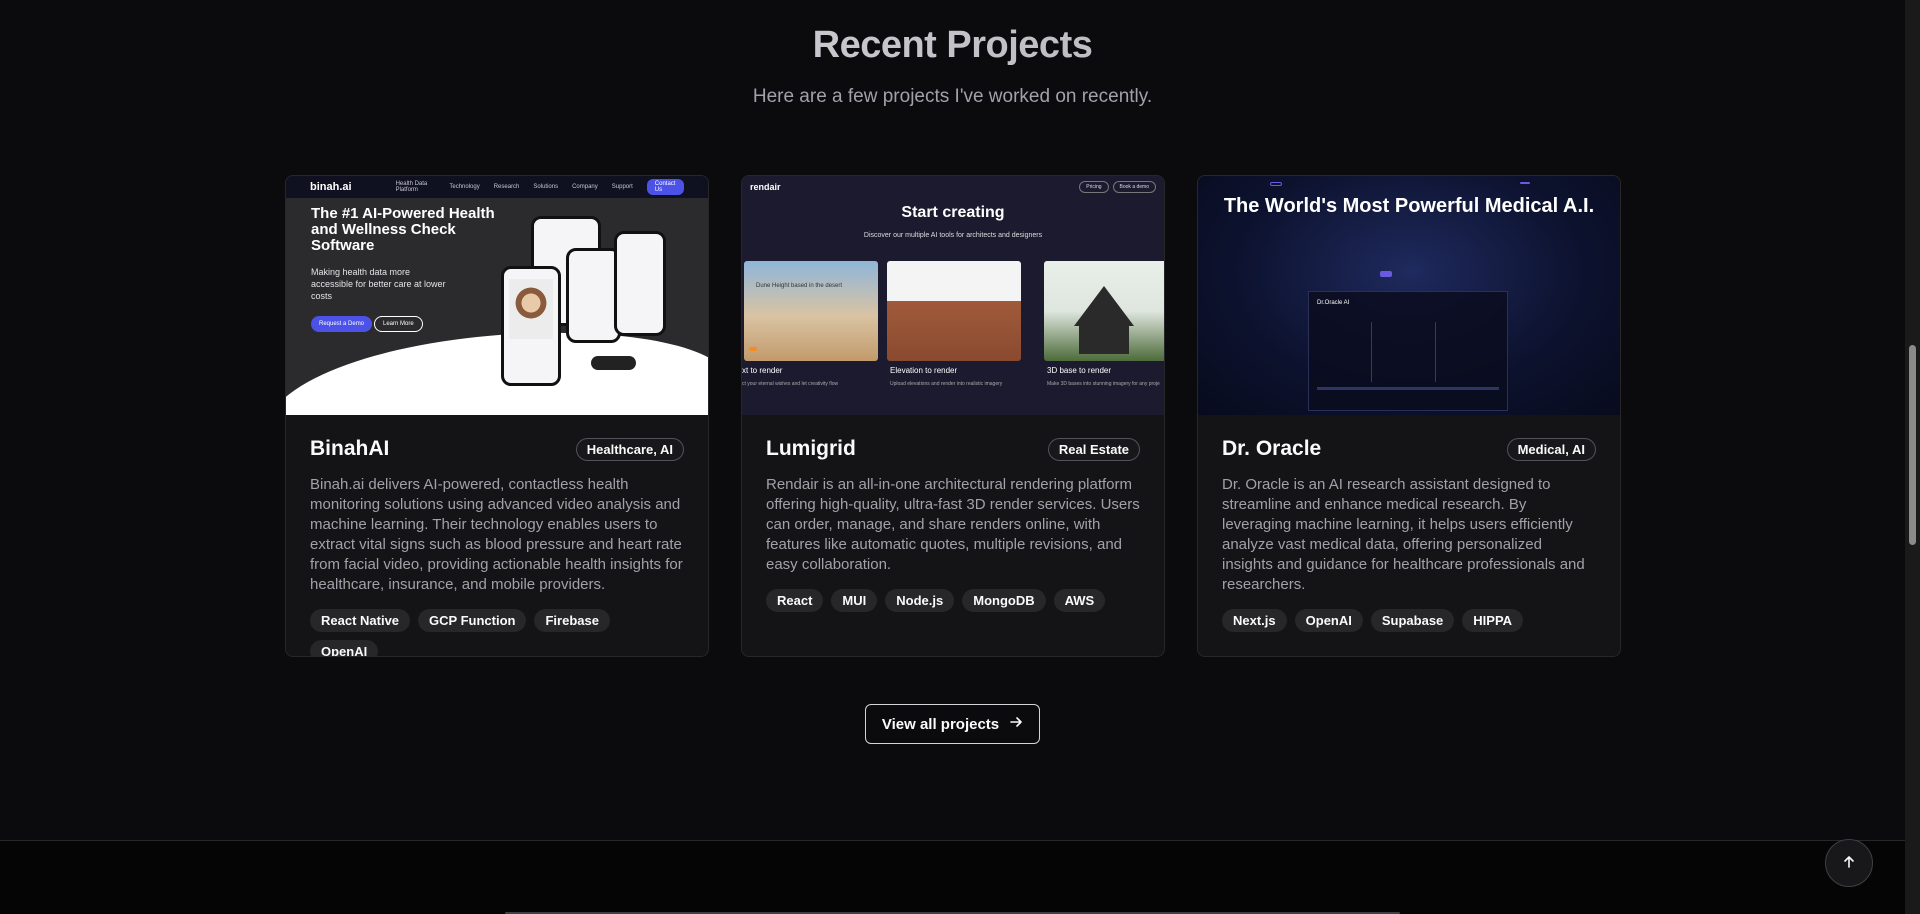 The image size is (1920, 914). Describe the element at coordinates (762, 370) in the screenshot. I see `preview-tile-title: xt to render` at that location.